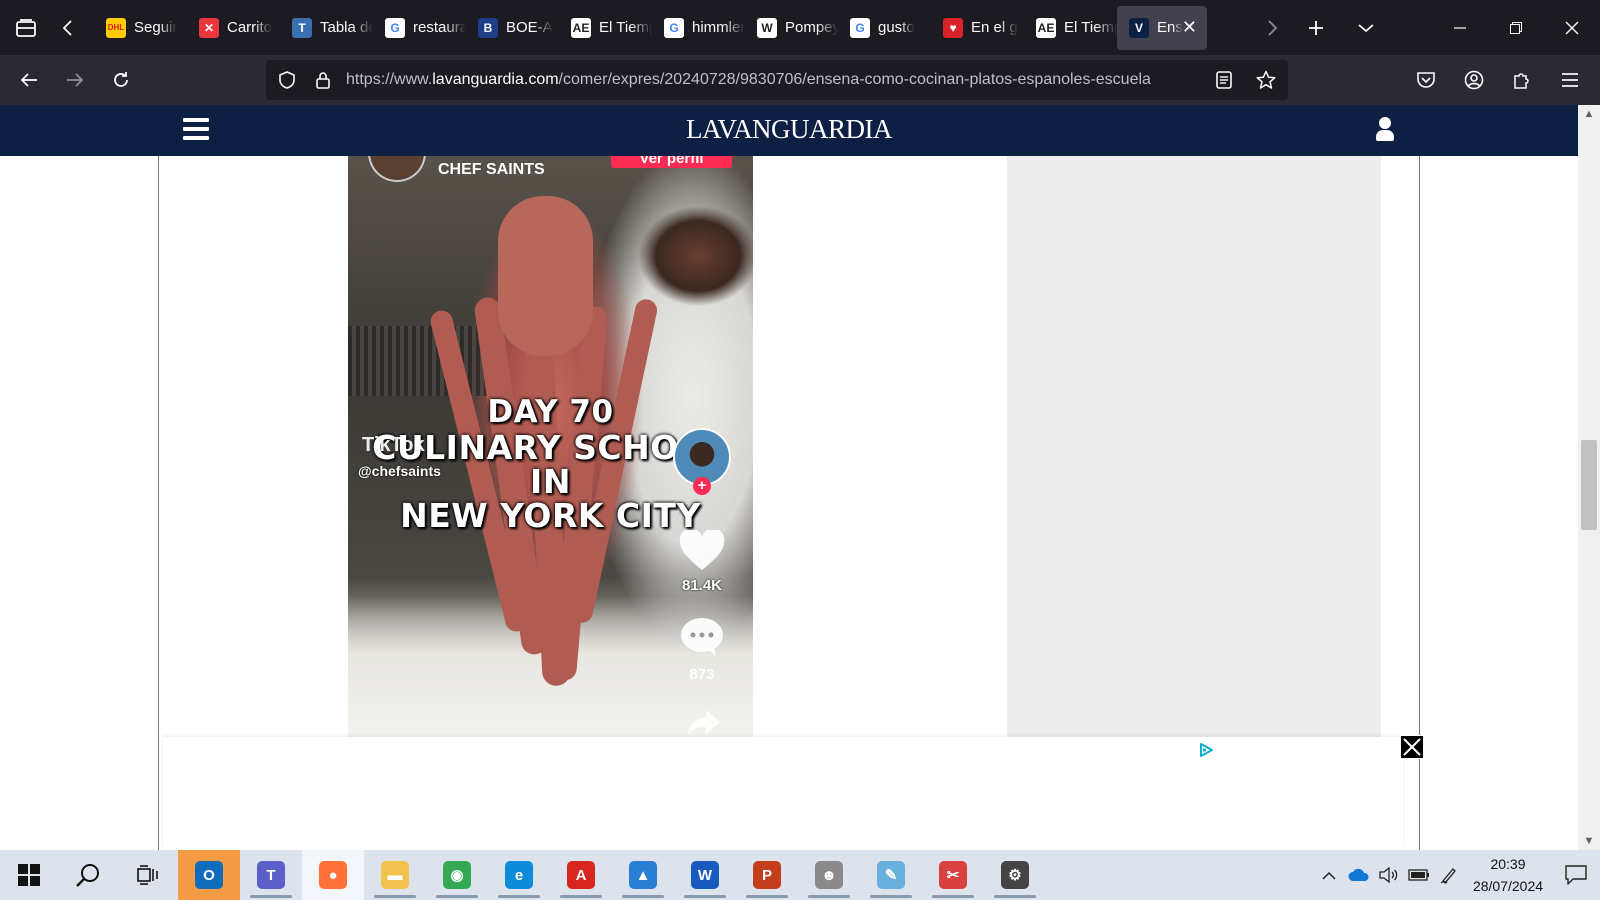 The width and height of the screenshot is (1600, 900). I want to click on volume-icon, so click(1389, 875).